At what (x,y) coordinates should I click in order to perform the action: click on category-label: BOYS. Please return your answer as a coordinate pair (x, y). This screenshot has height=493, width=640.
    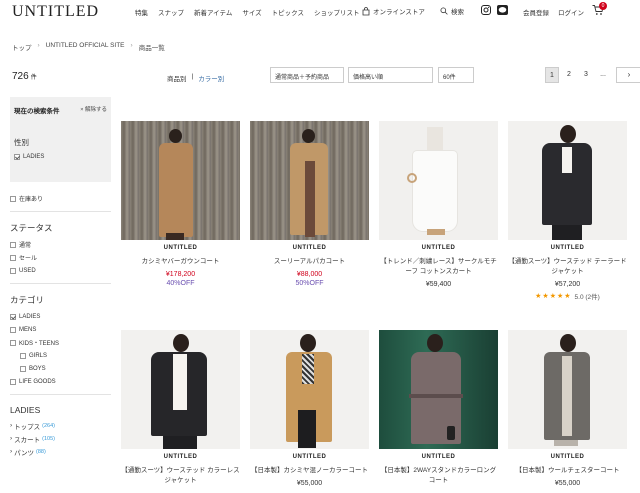
    Looking at the image, I should click on (37, 368).